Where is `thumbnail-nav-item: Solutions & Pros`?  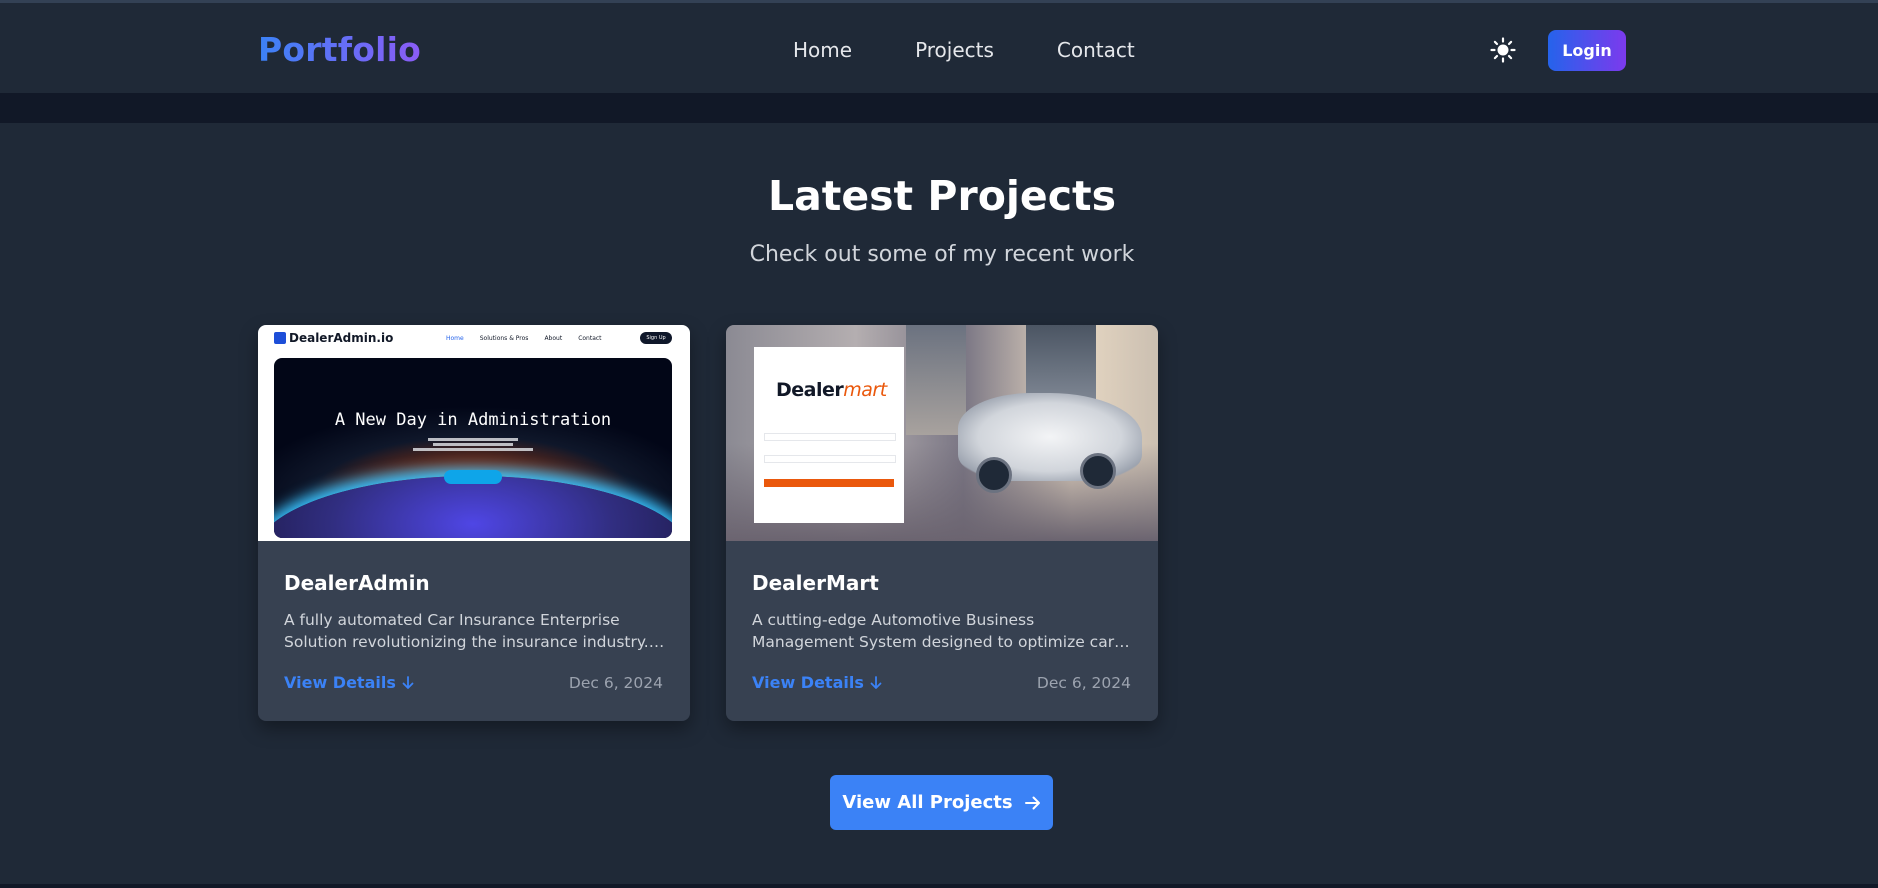
thumbnail-nav-item: Solutions & Pros is located at coordinates (504, 338).